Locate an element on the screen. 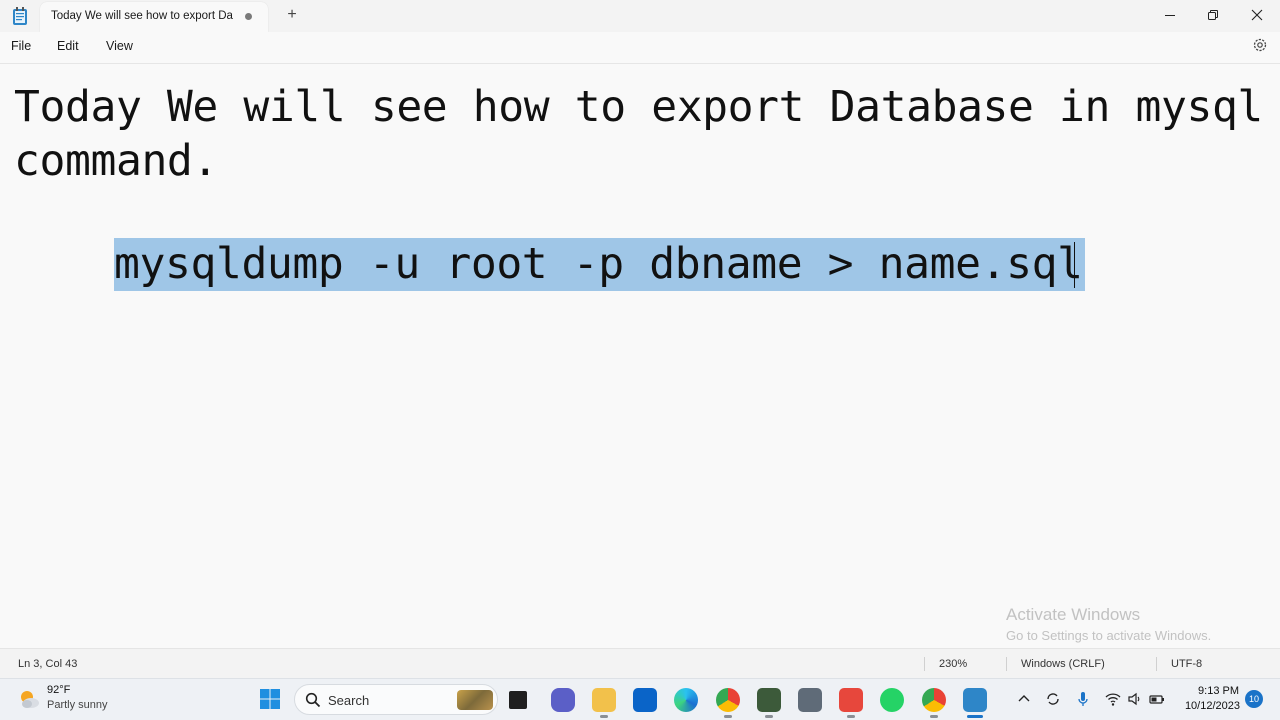  menu-file: File is located at coordinates (21, 46).